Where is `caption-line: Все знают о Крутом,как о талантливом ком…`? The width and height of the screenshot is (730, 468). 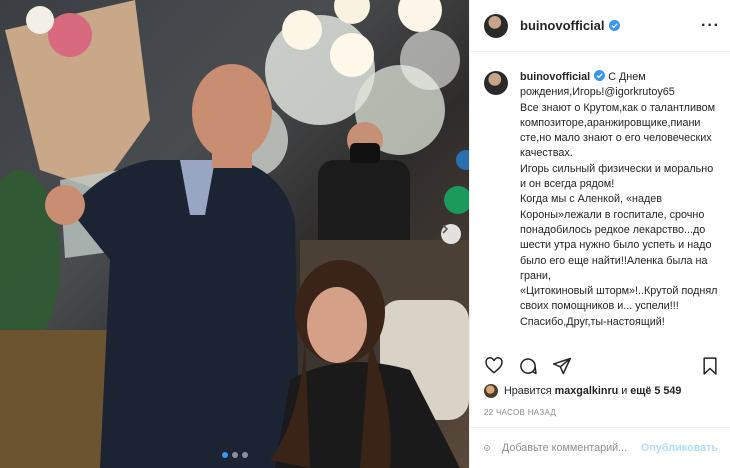 caption-line: Все знают о Крутом,как о талантливом ком… is located at coordinates (618, 115).